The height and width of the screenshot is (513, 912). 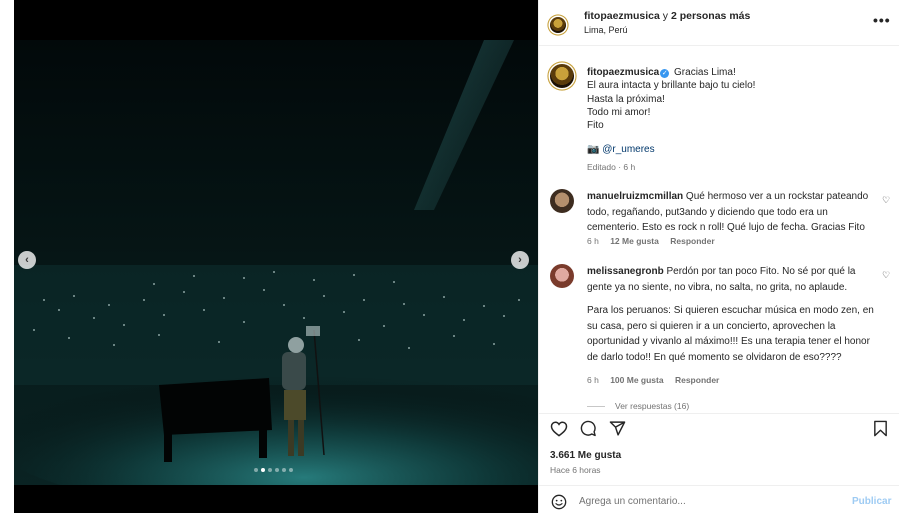 I want to click on post-actions-bar, so click(x=719, y=428).